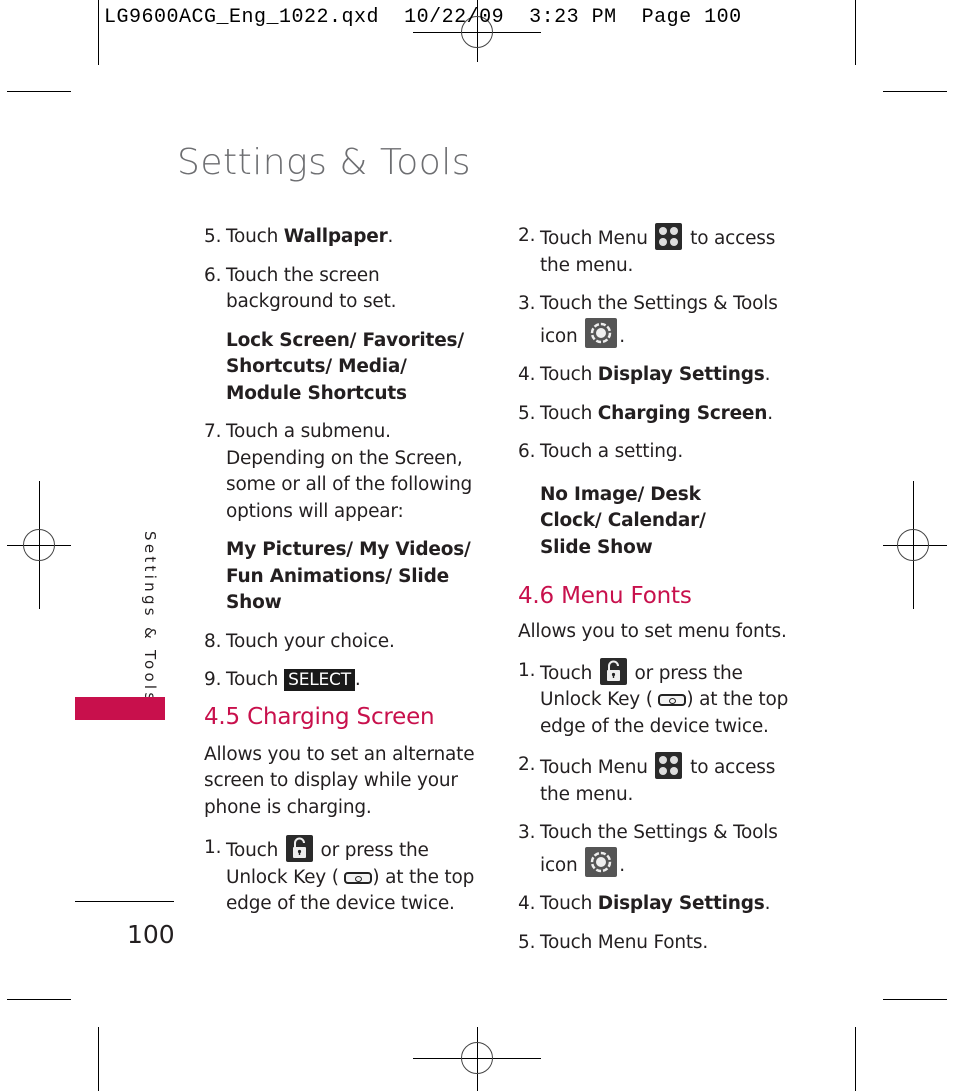  Describe the element at coordinates (652, 631) in the screenshot. I see `section-description: Allows you to set menu fonts.` at that location.